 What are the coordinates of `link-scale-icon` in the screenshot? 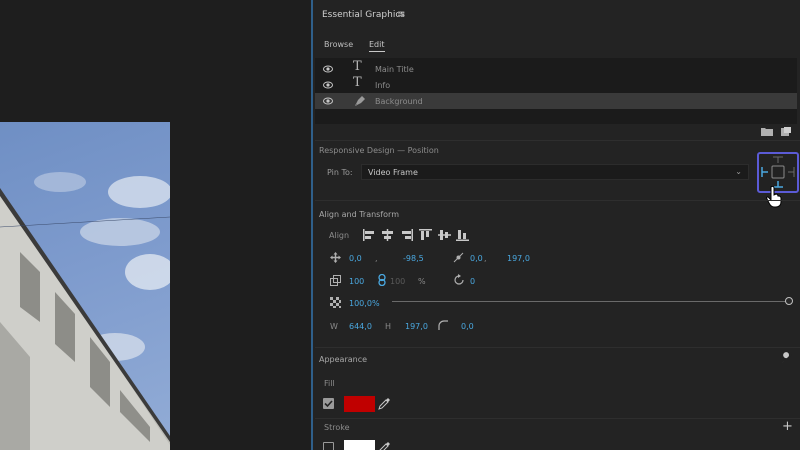 It's located at (382, 280).